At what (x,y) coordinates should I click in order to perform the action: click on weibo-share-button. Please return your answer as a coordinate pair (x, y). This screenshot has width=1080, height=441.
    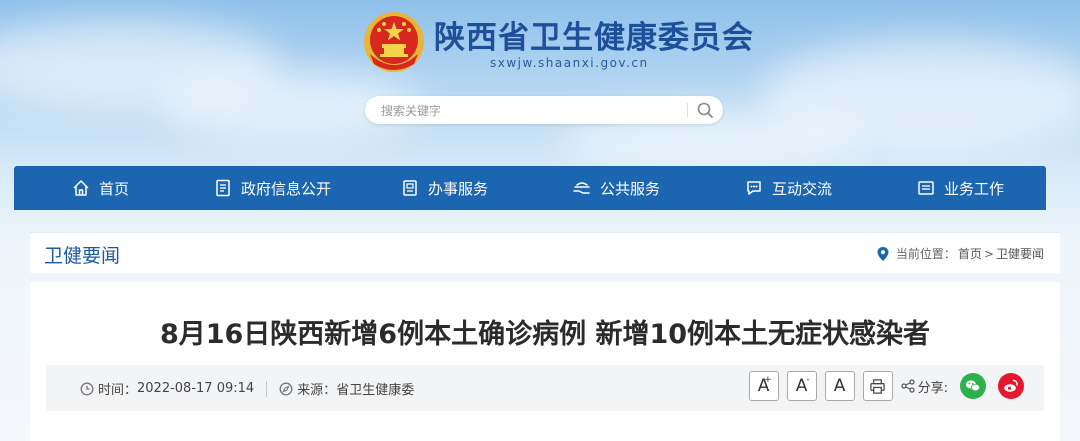
    Looking at the image, I should click on (1011, 386).